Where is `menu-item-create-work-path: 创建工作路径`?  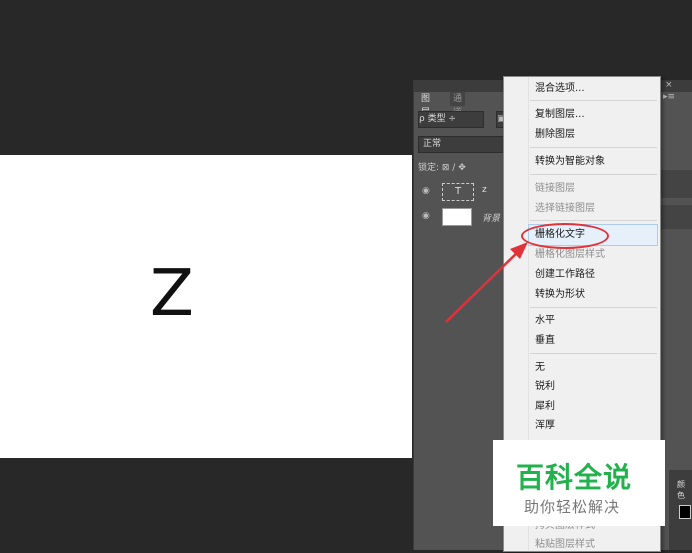 menu-item-create-work-path: 创建工作路径 is located at coordinates (565, 275).